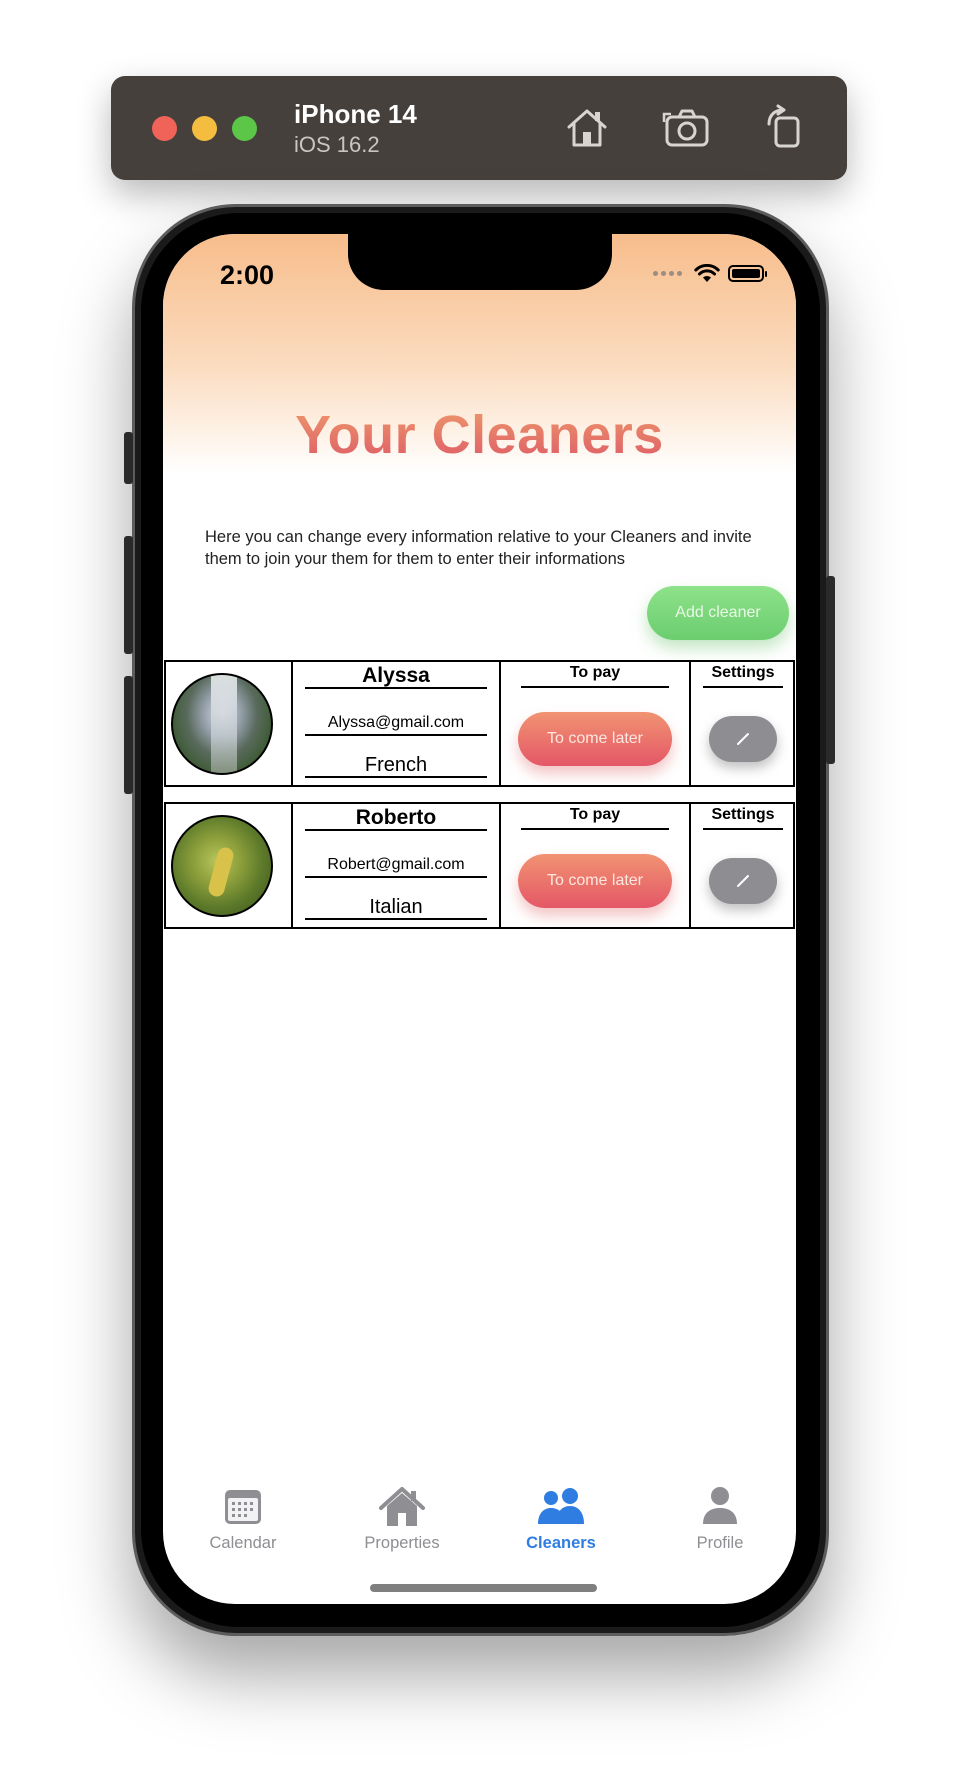  Describe the element at coordinates (396, 765) in the screenshot. I see `cleaner-language: French` at that location.